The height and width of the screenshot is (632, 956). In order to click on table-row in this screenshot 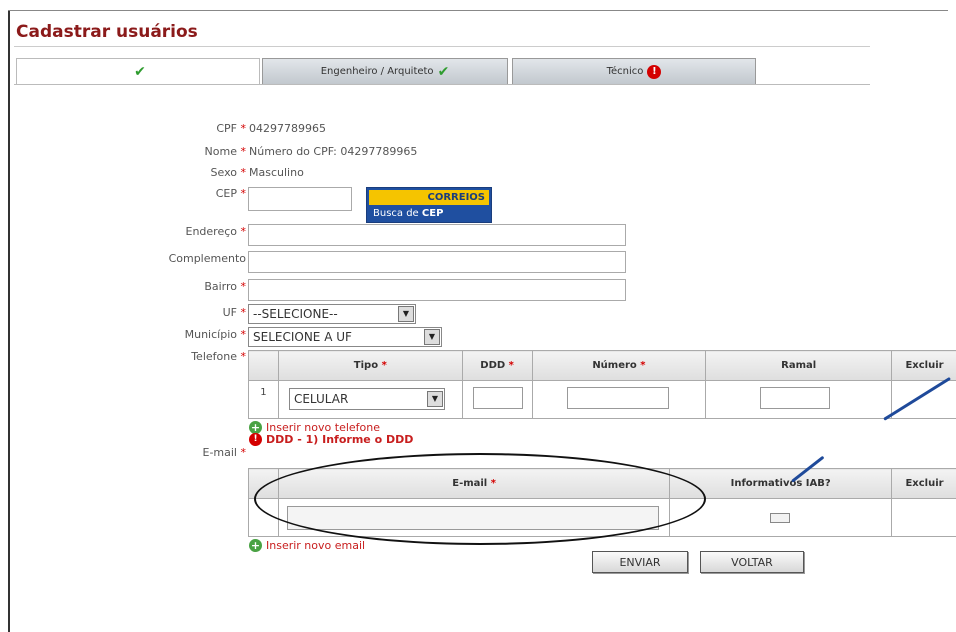, I will do `click(602, 517)`.